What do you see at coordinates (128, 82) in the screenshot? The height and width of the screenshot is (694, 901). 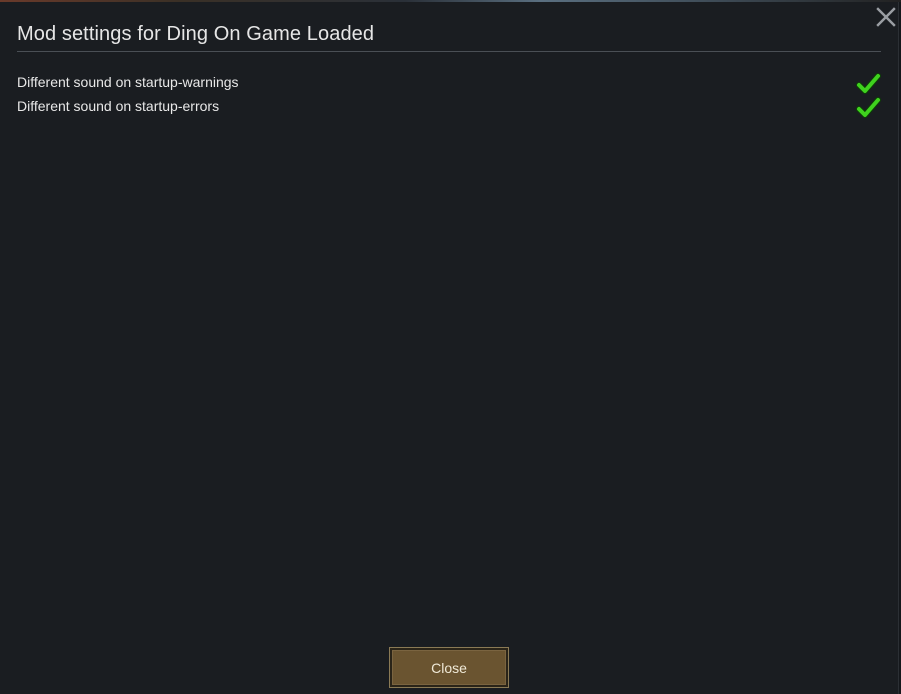 I see `setting-label: Different sound on startup-warnings` at bounding box center [128, 82].